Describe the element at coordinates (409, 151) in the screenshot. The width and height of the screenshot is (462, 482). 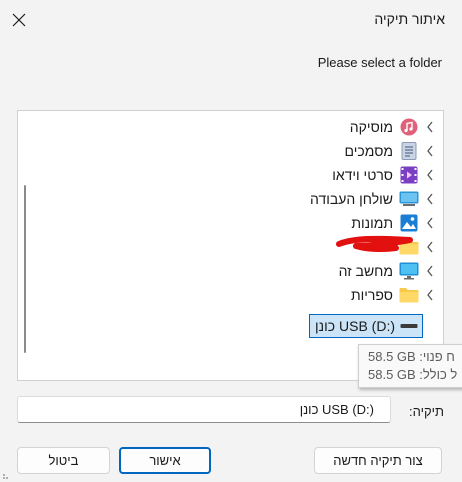
I see `documents-icon` at that location.